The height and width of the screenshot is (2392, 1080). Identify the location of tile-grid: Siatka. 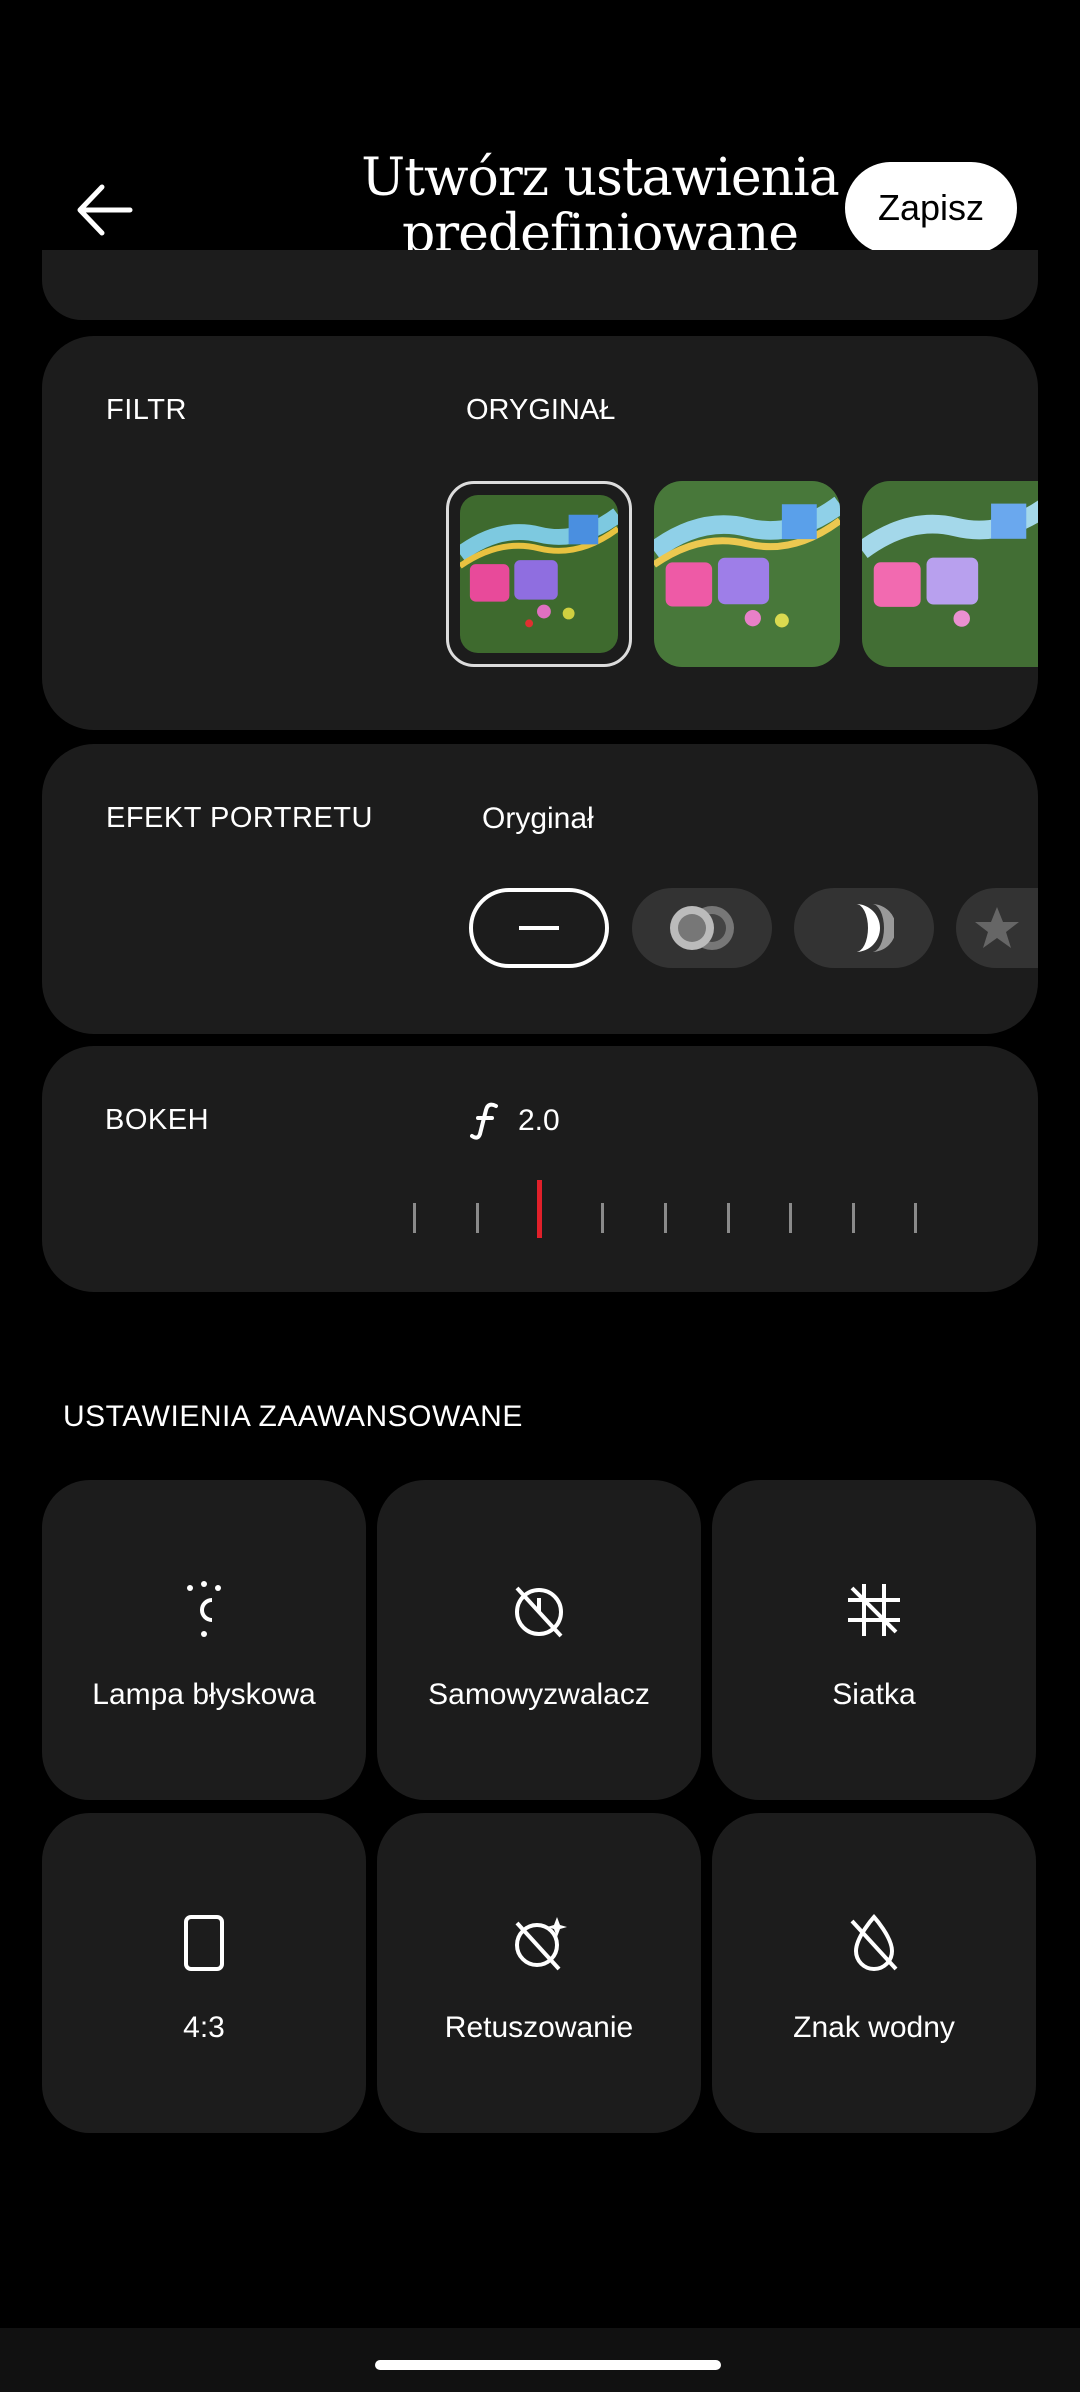
(874, 1640).